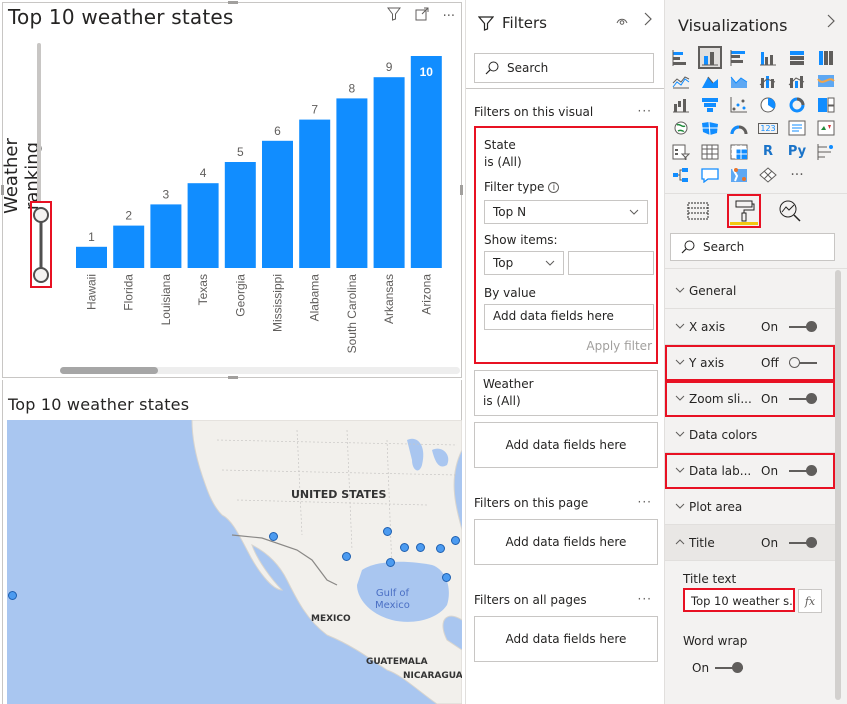  Describe the element at coordinates (681, 128) in the screenshot. I see `map-icon` at that location.